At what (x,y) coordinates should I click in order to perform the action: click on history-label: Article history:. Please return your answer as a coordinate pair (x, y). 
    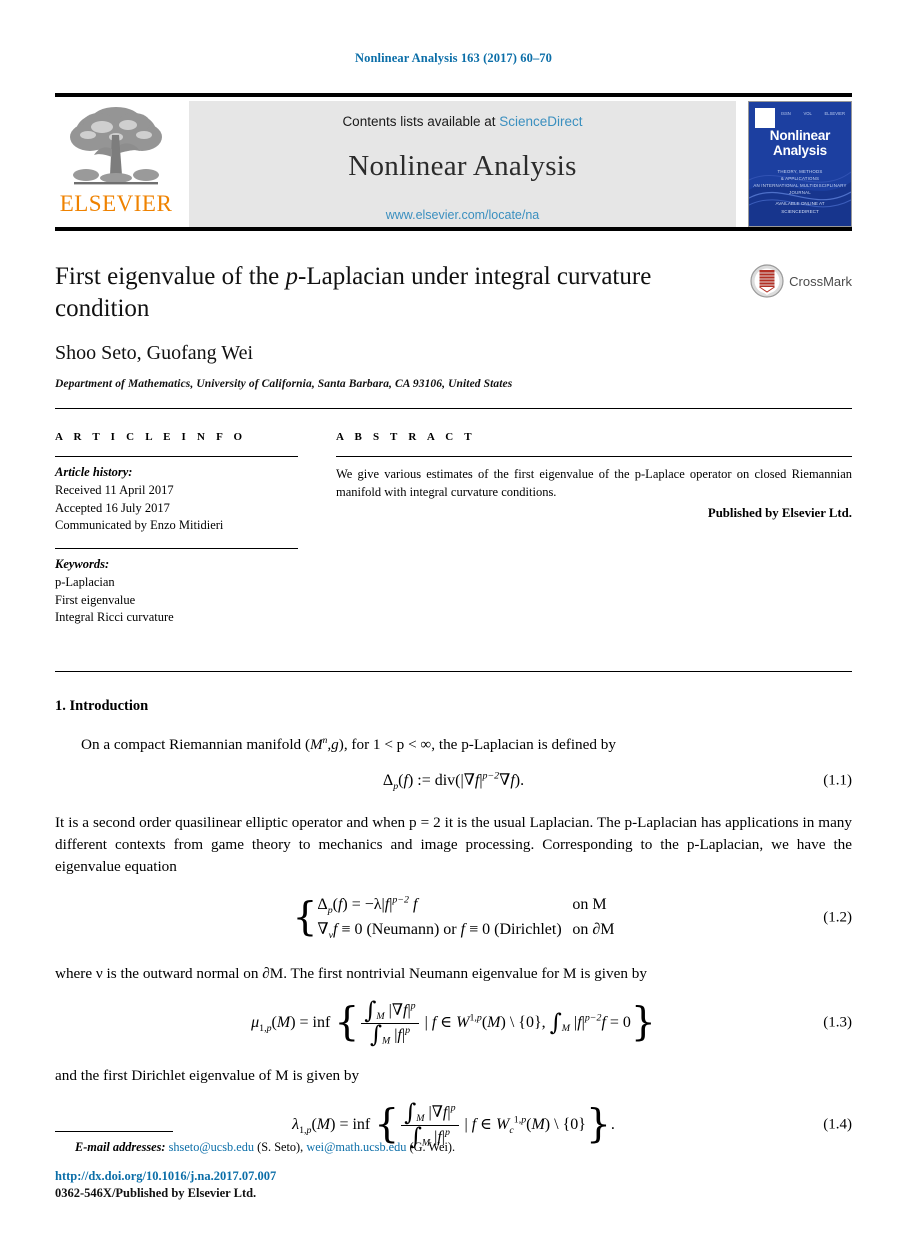
    Looking at the image, I should click on (94, 472).